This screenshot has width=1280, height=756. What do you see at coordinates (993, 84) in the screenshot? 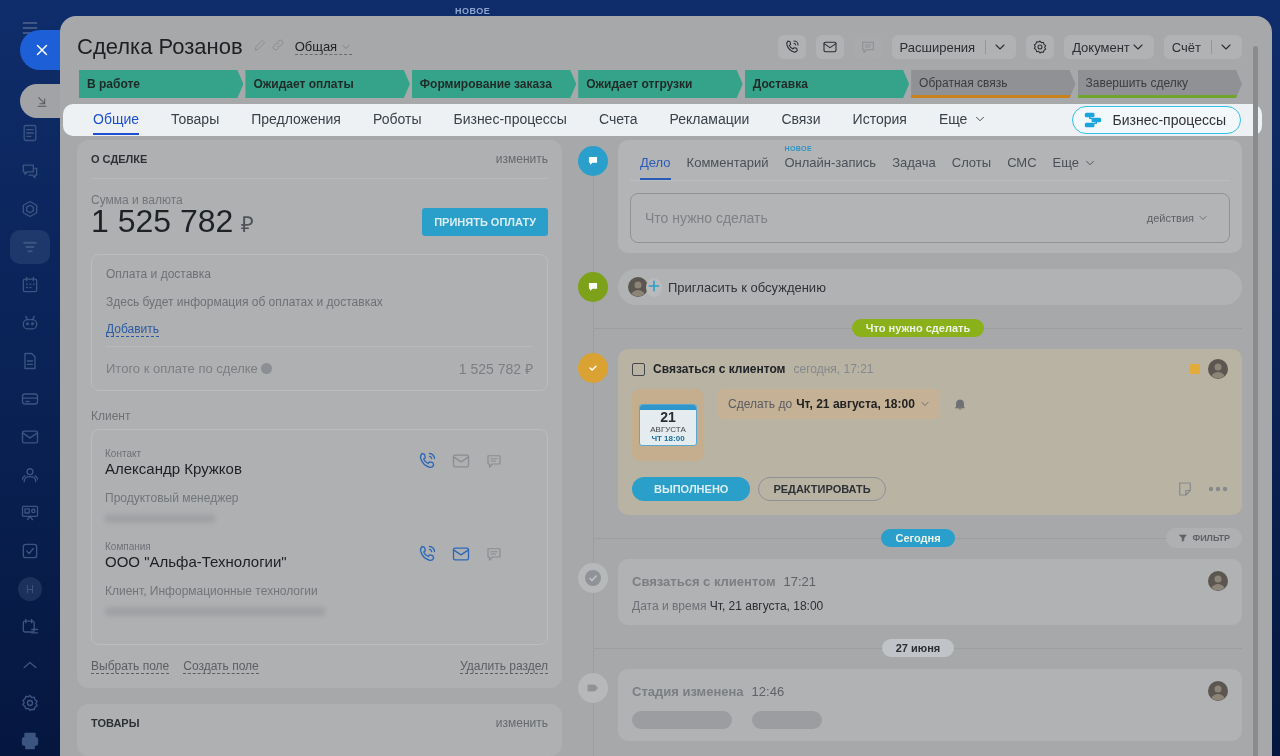
I see `stage-step: Обратная связь` at bounding box center [993, 84].